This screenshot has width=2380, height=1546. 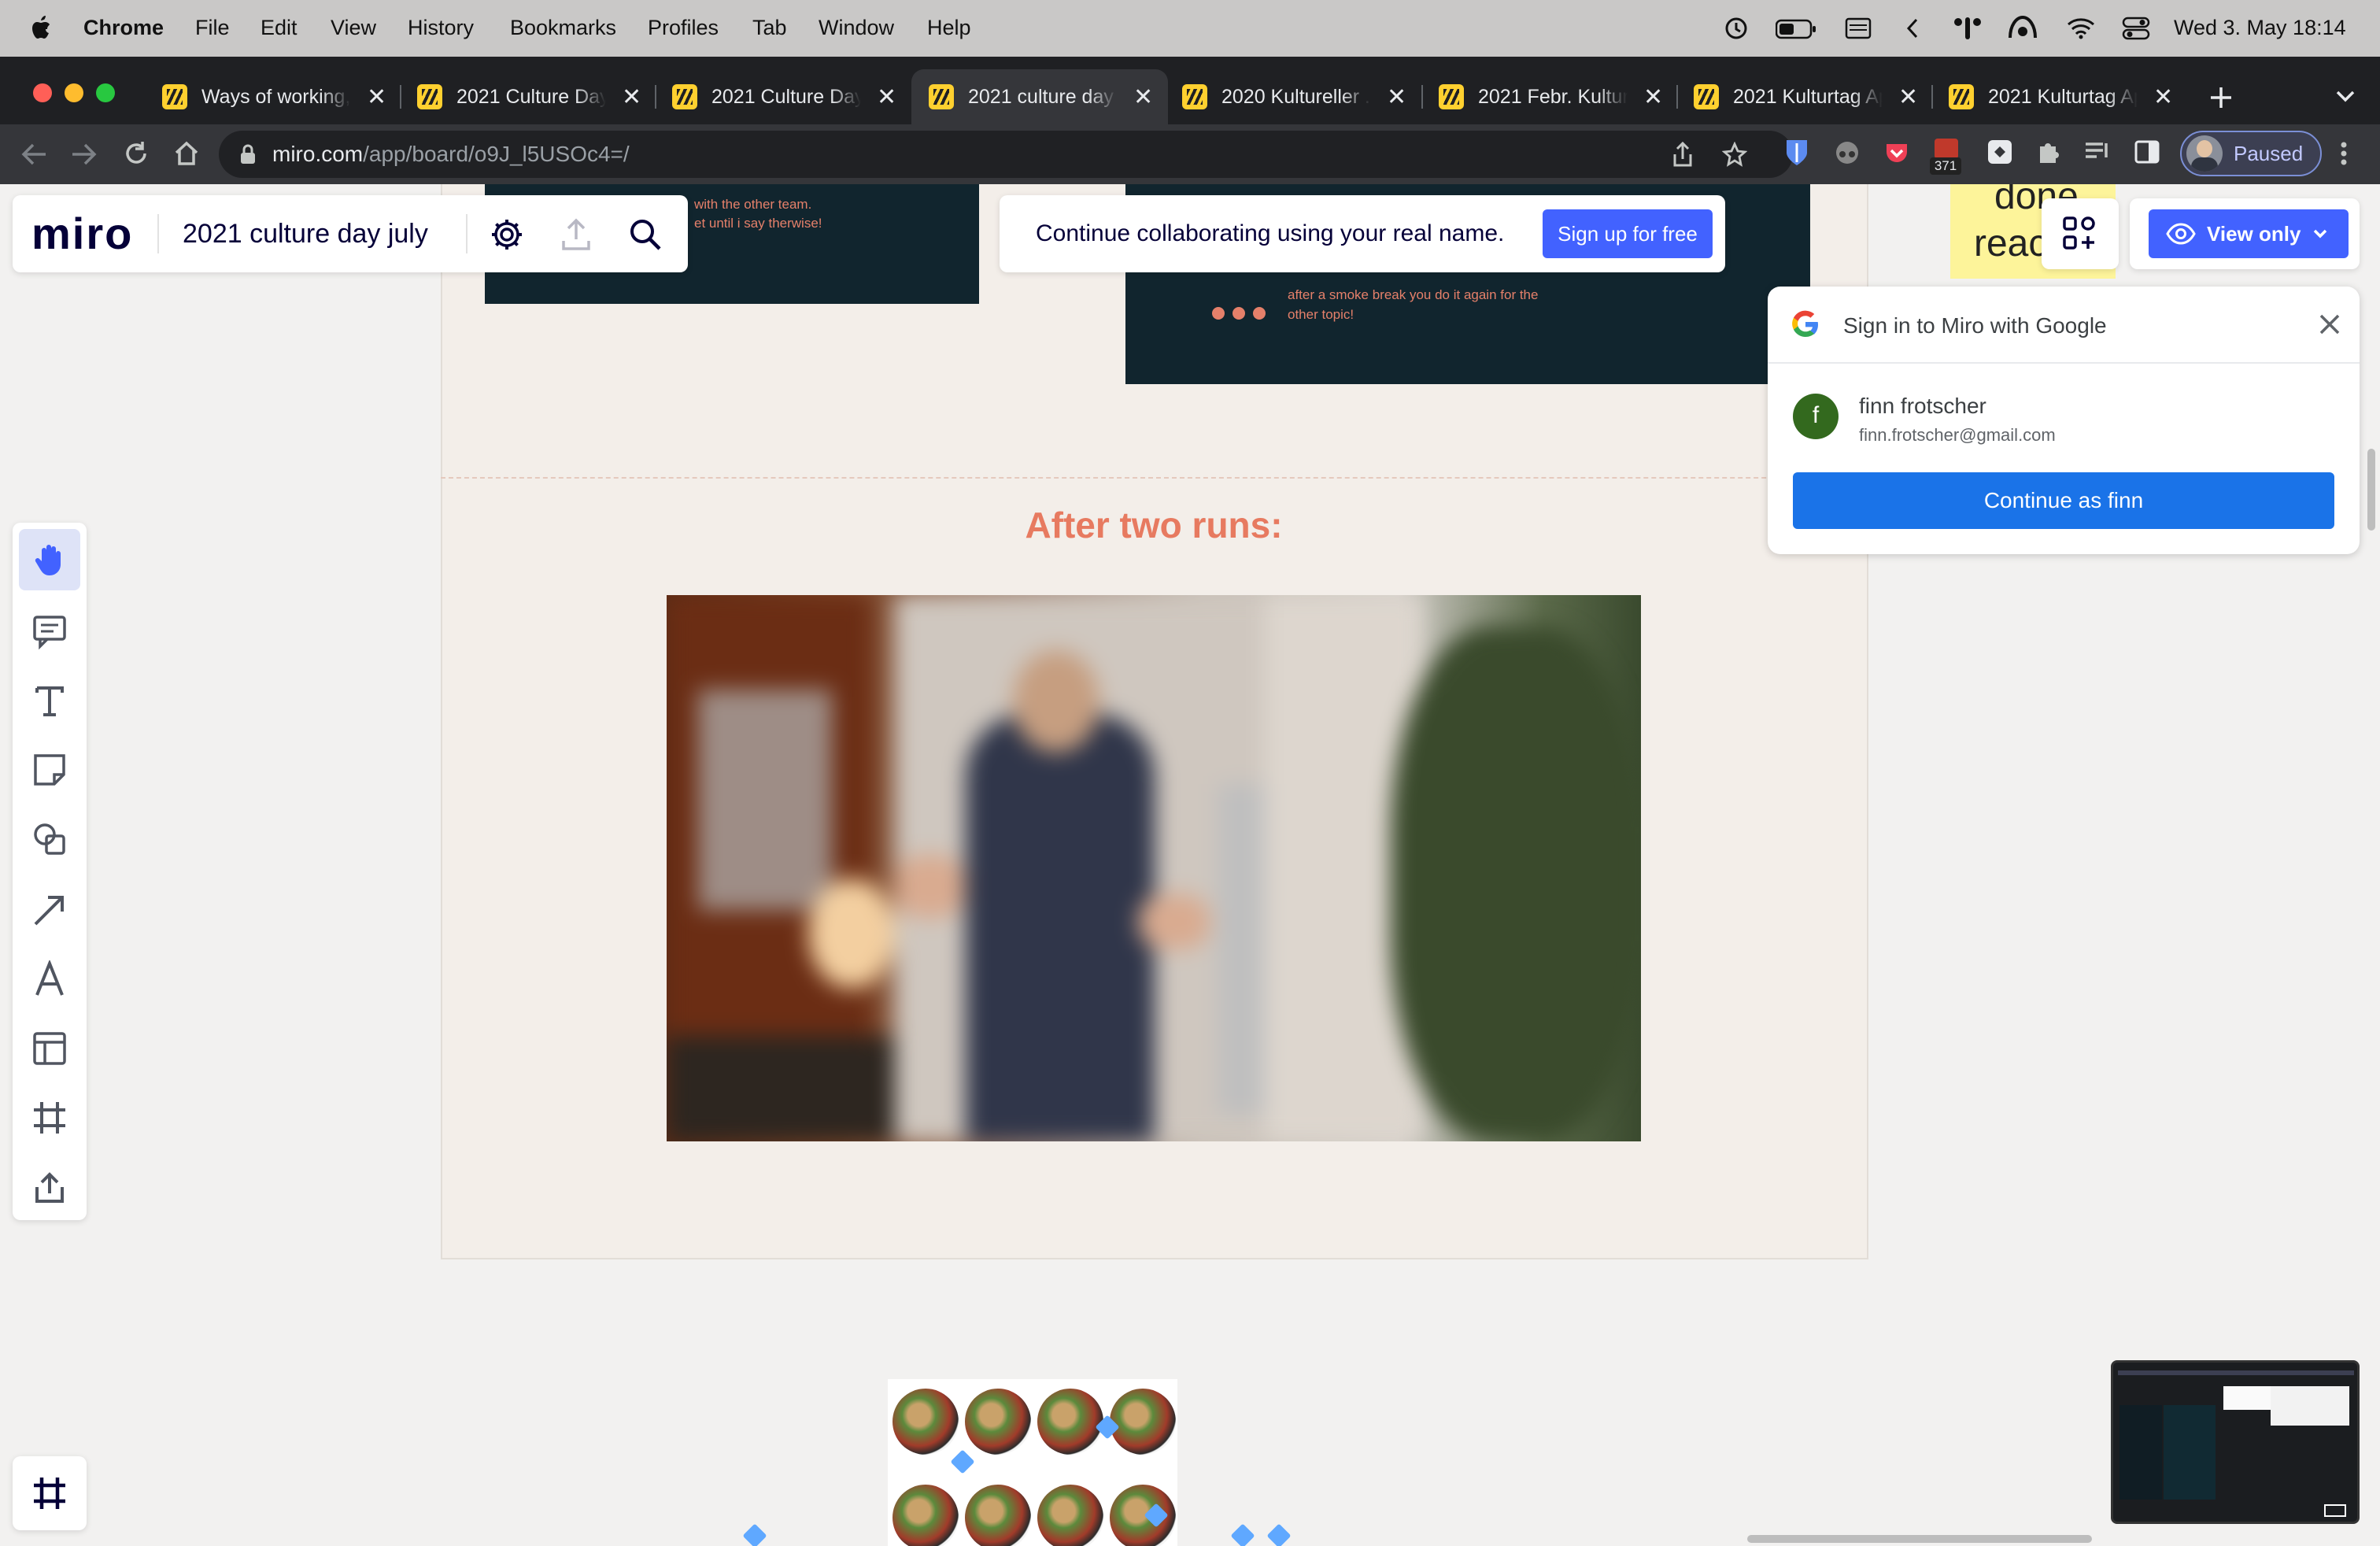 What do you see at coordinates (2022, 28) in the screenshot?
I see `vpn-icon` at bounding box center [2022, 28].